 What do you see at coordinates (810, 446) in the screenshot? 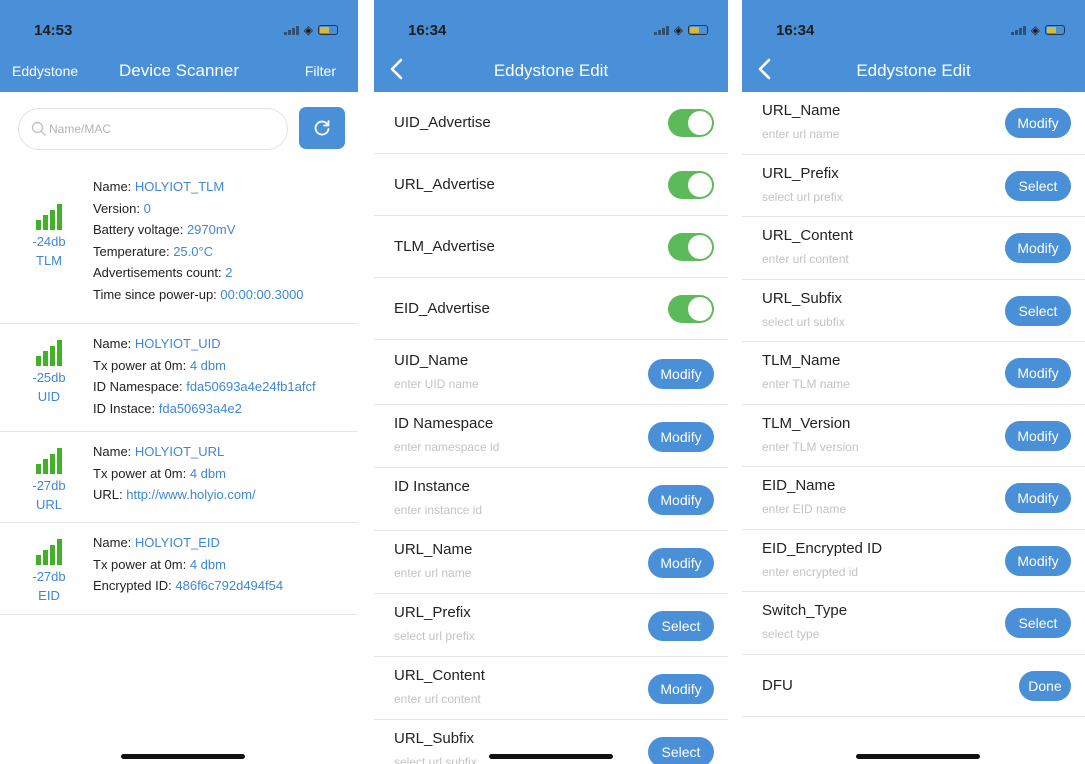
I see `setting-hint: enter TLM version` at bounding box center [810, 446].